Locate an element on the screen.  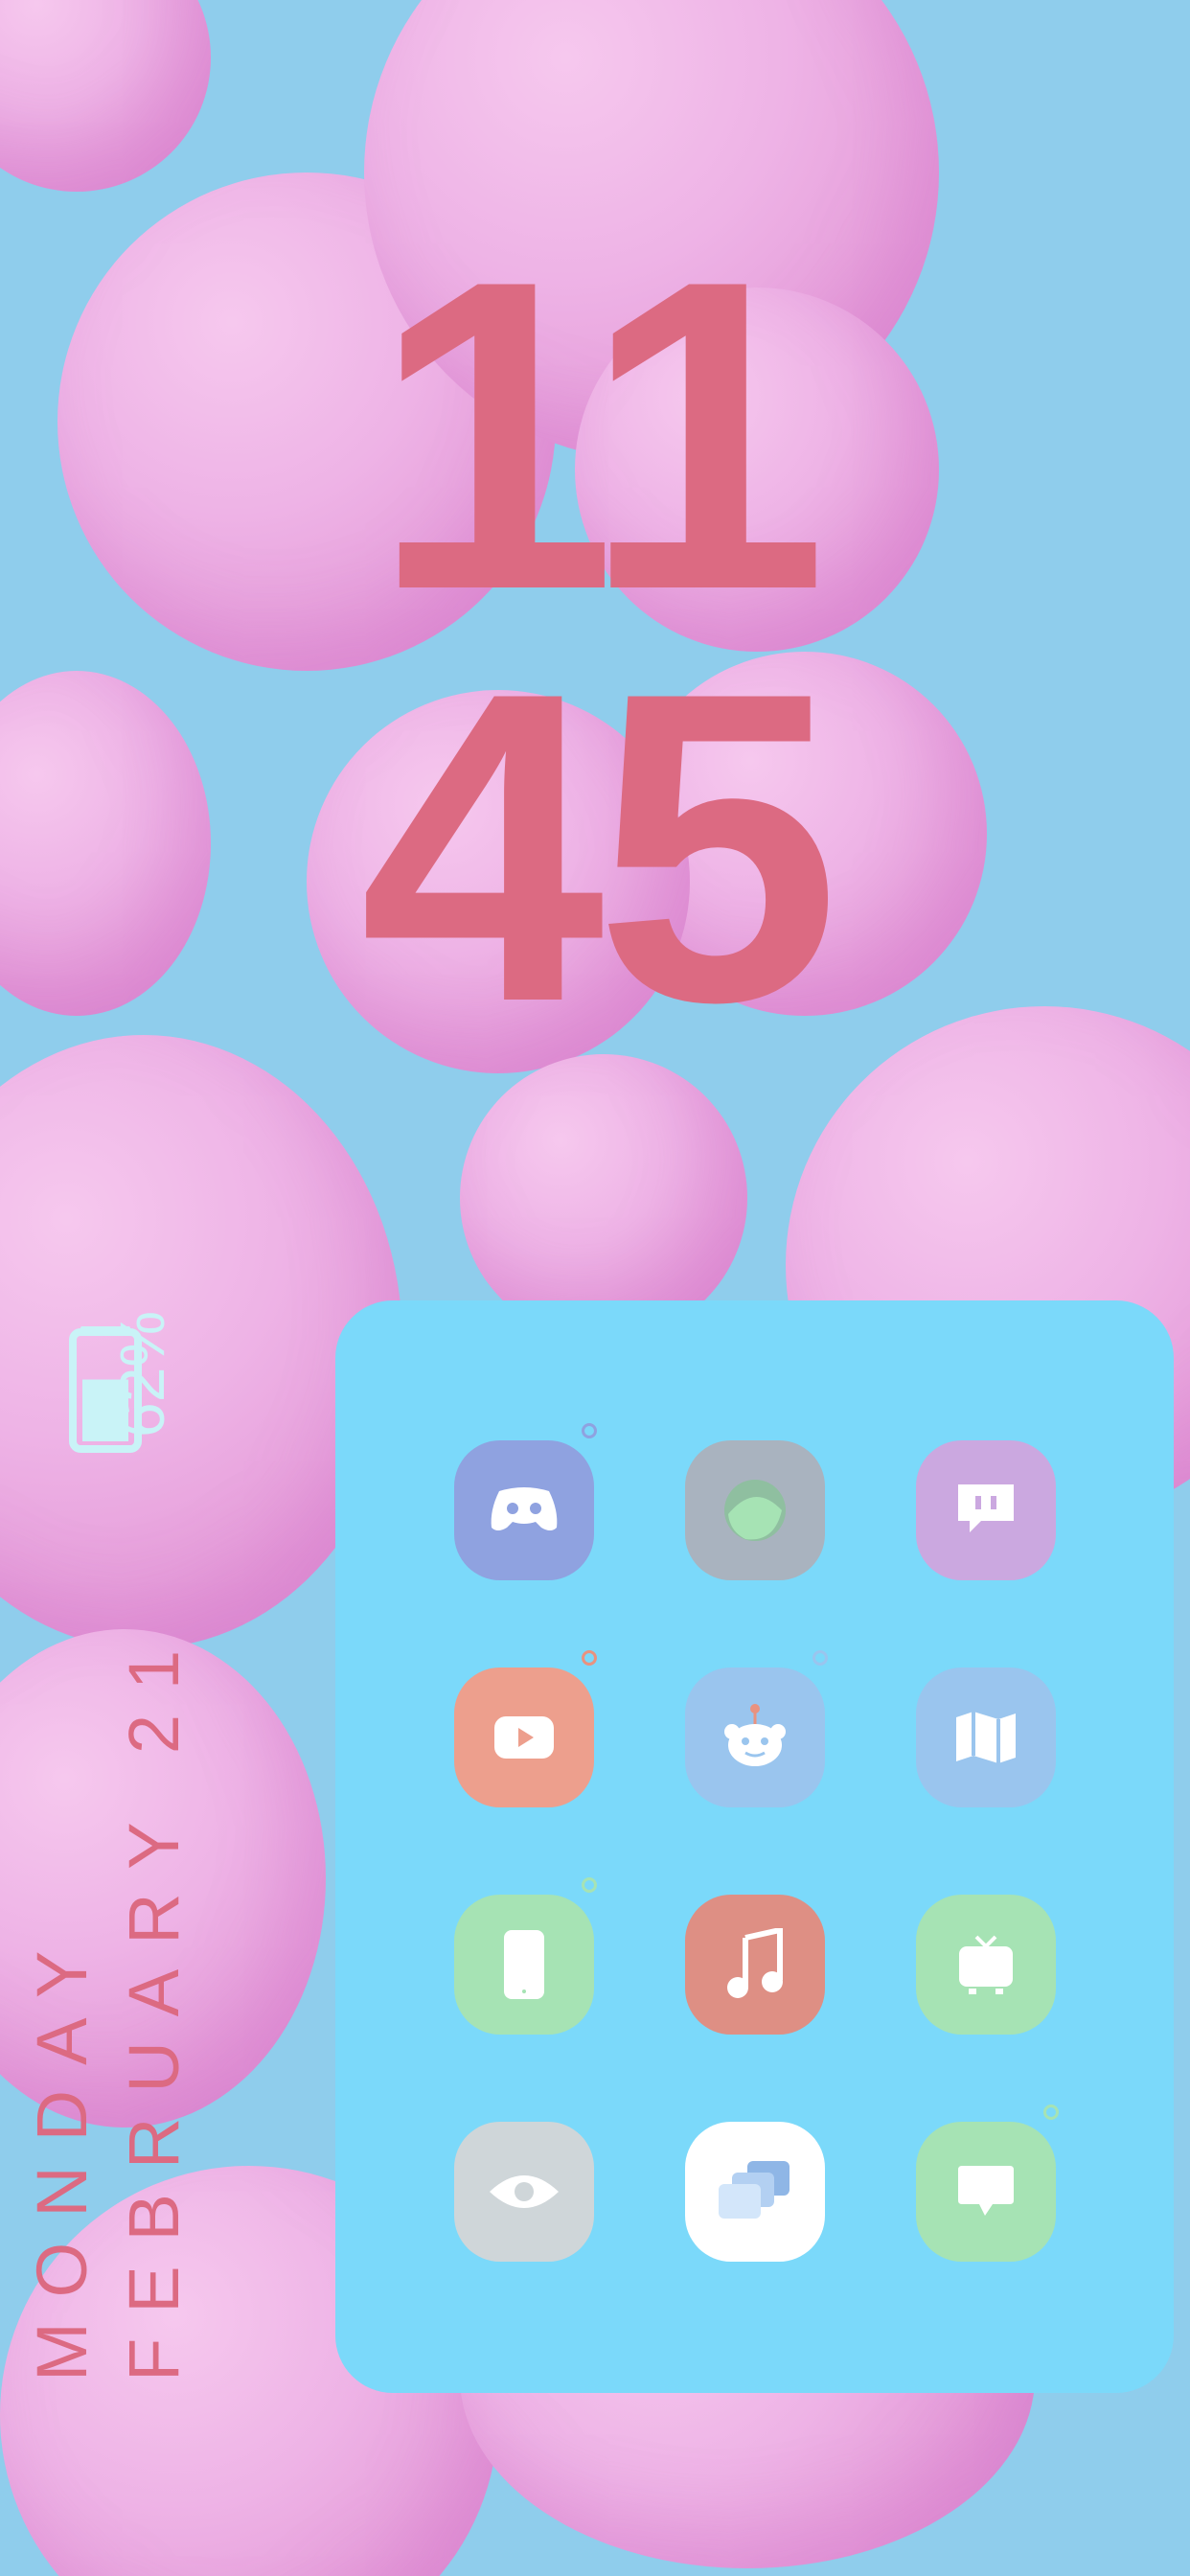
map-icon is located at coordinates (986, 1737).